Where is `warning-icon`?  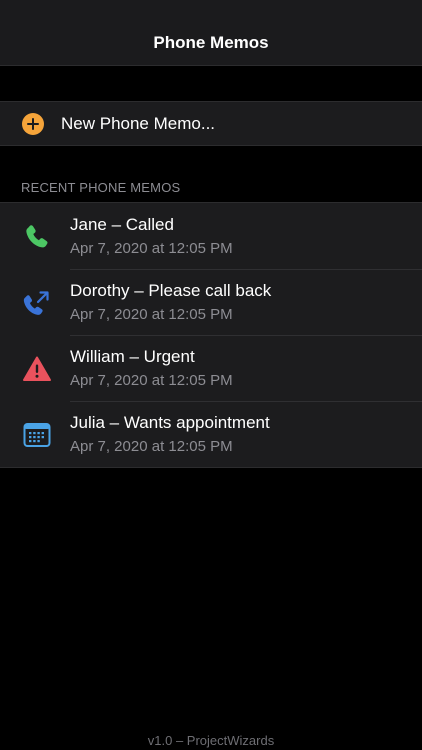
warning-icon is located at coordinates (37, 369).